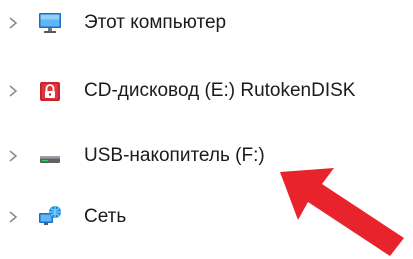  Describe the element at coordinates (50, 215) in the screenshot. I see `network-icon` at that location.